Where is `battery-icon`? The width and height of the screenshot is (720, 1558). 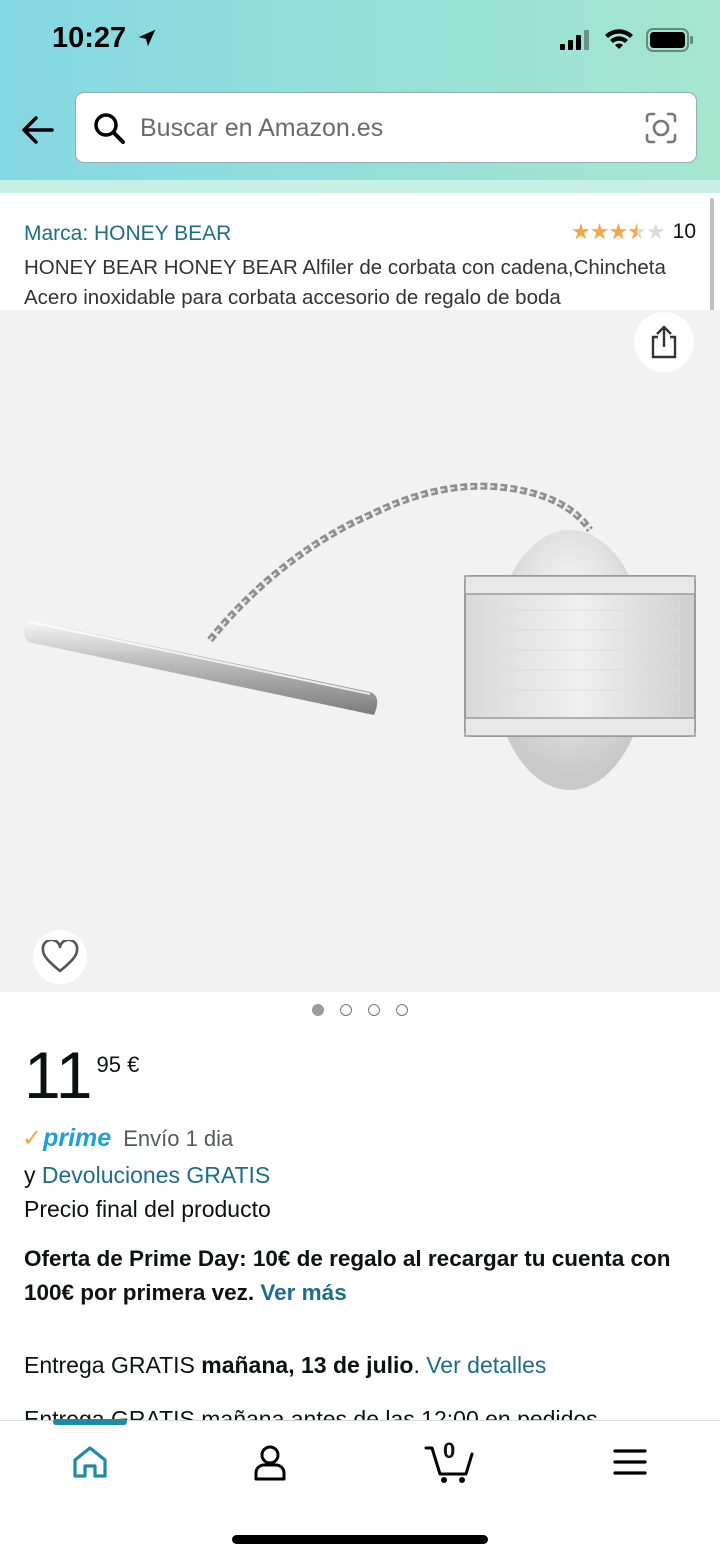 battery-icon is located at coordinates (669, 40).